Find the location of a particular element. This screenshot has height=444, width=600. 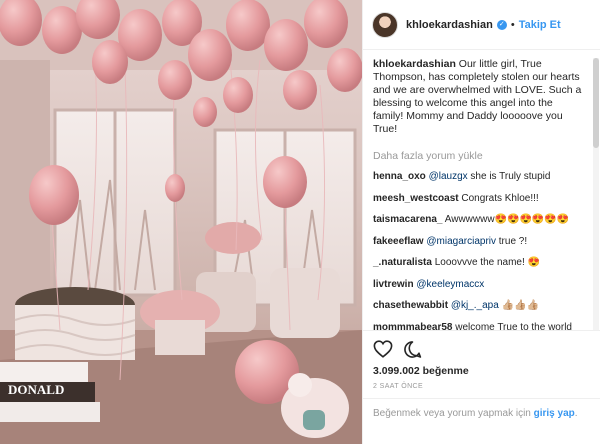

likes-number: 3.099.002 is located at coordinates (396, 371).